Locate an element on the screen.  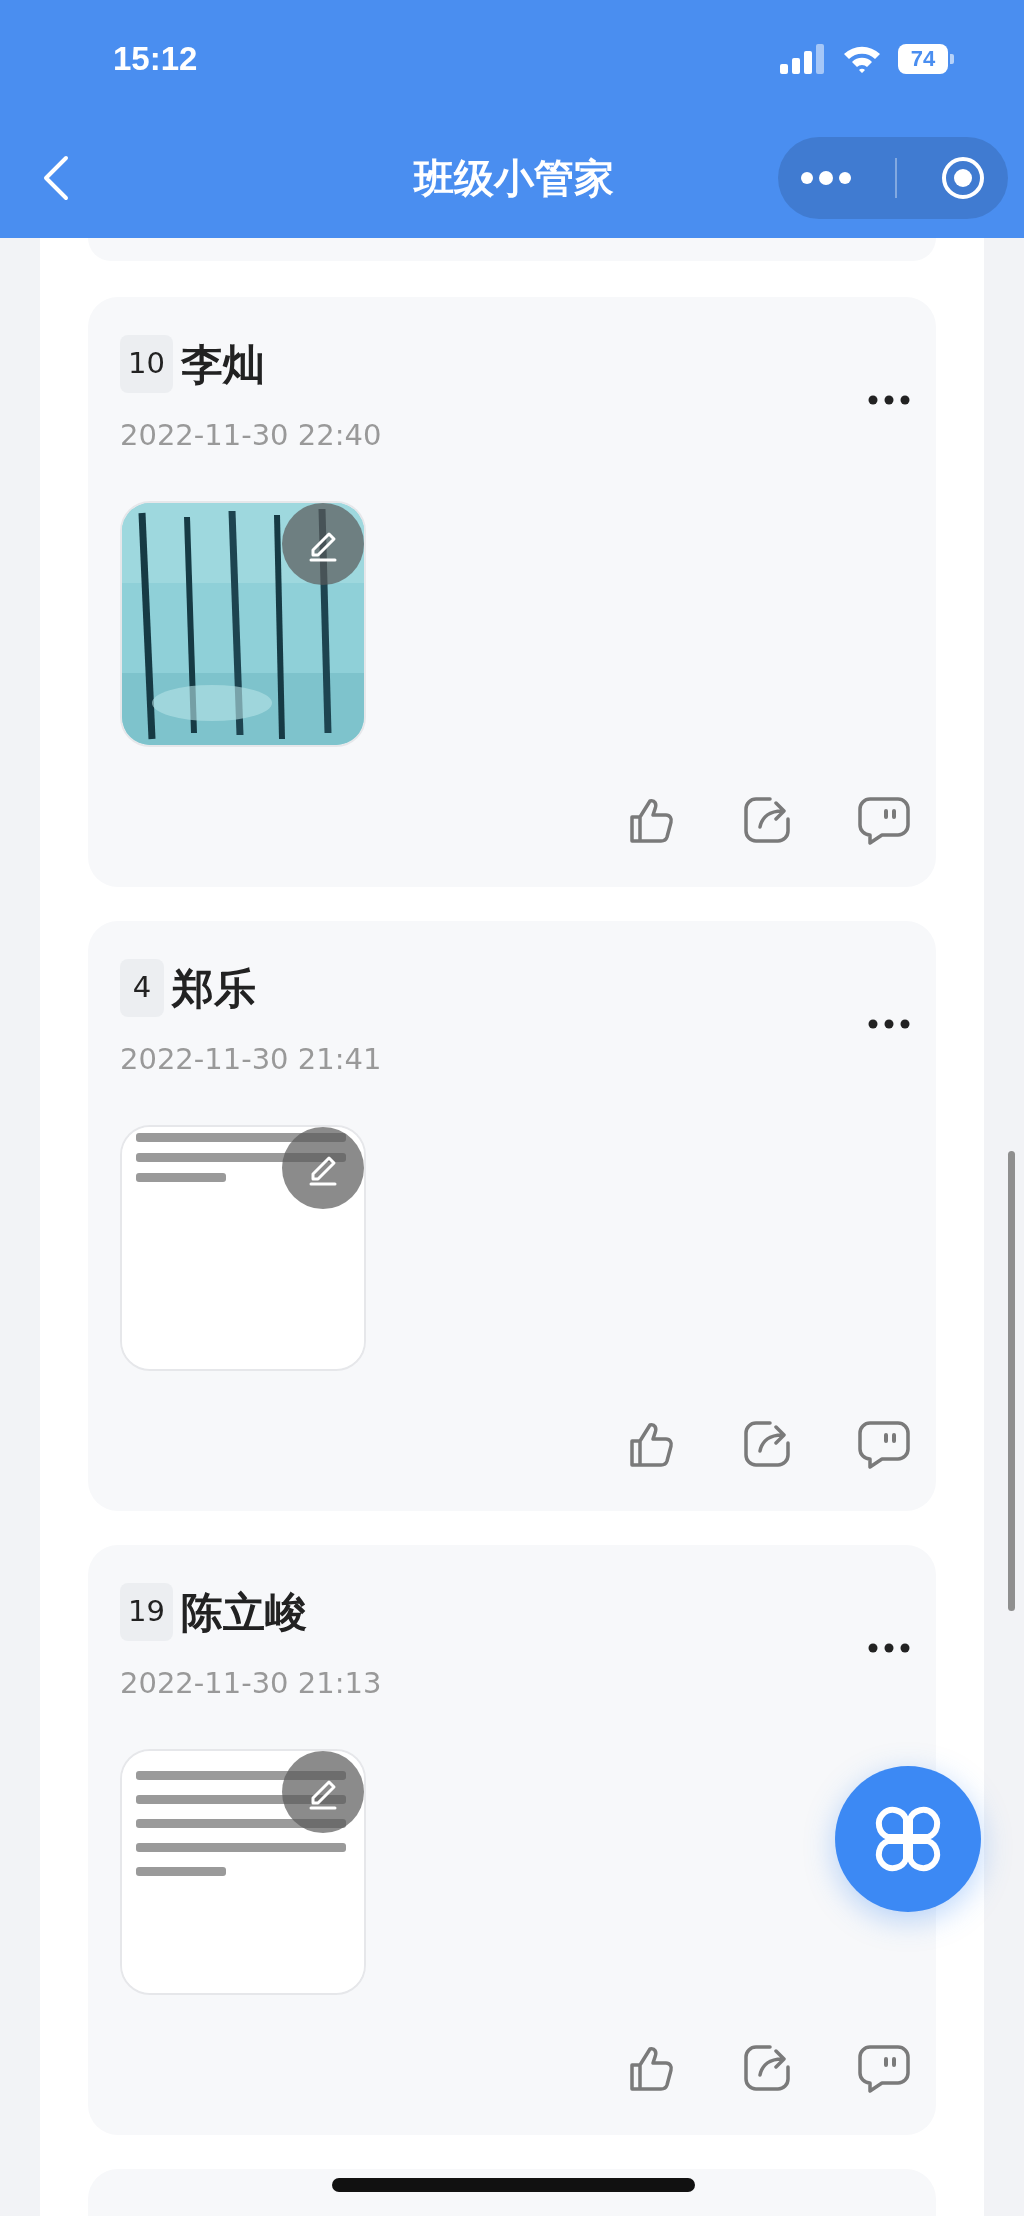
post-time: 2022-11-30 21:13 is located at coordinates (251, 1683).